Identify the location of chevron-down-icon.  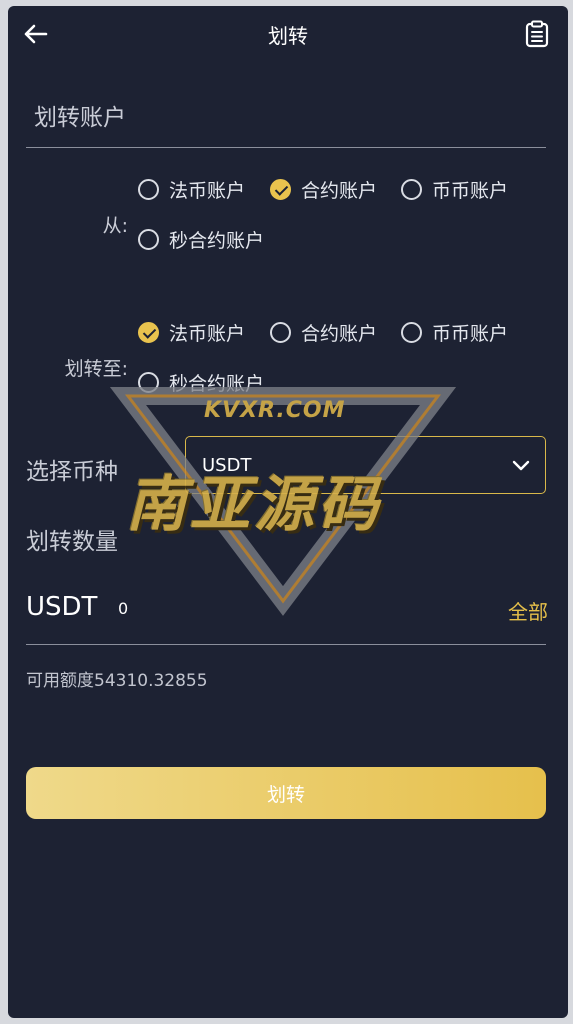
(521, 465).